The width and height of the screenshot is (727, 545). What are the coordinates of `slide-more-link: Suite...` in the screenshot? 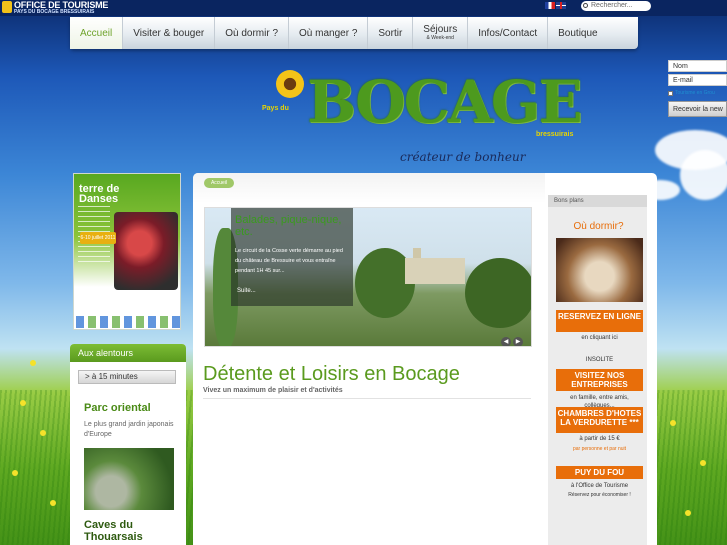 It's located at (246, 291).